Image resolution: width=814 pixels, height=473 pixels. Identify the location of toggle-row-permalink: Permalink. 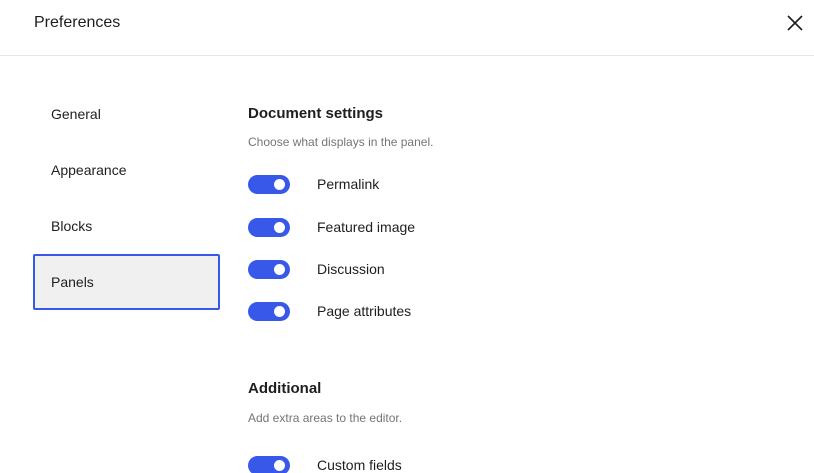
(313, 184).